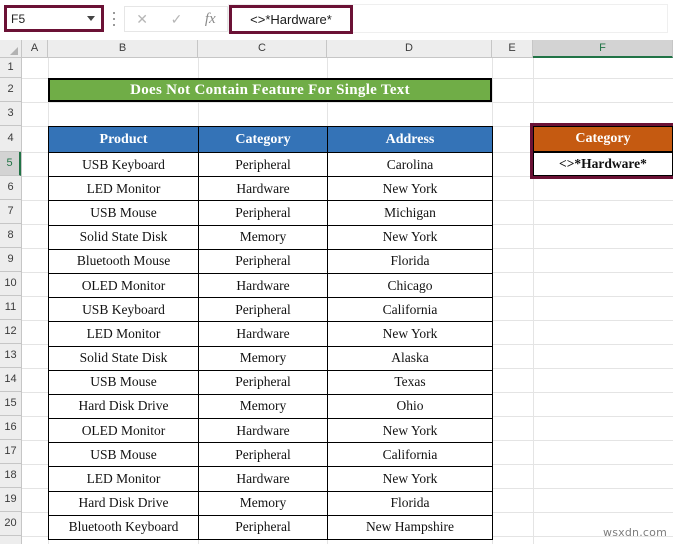  Describe the element at coordinates (270, 503) in the screenshot. I see `table-row: Hard Disk Drive Memory Florida` at that location.